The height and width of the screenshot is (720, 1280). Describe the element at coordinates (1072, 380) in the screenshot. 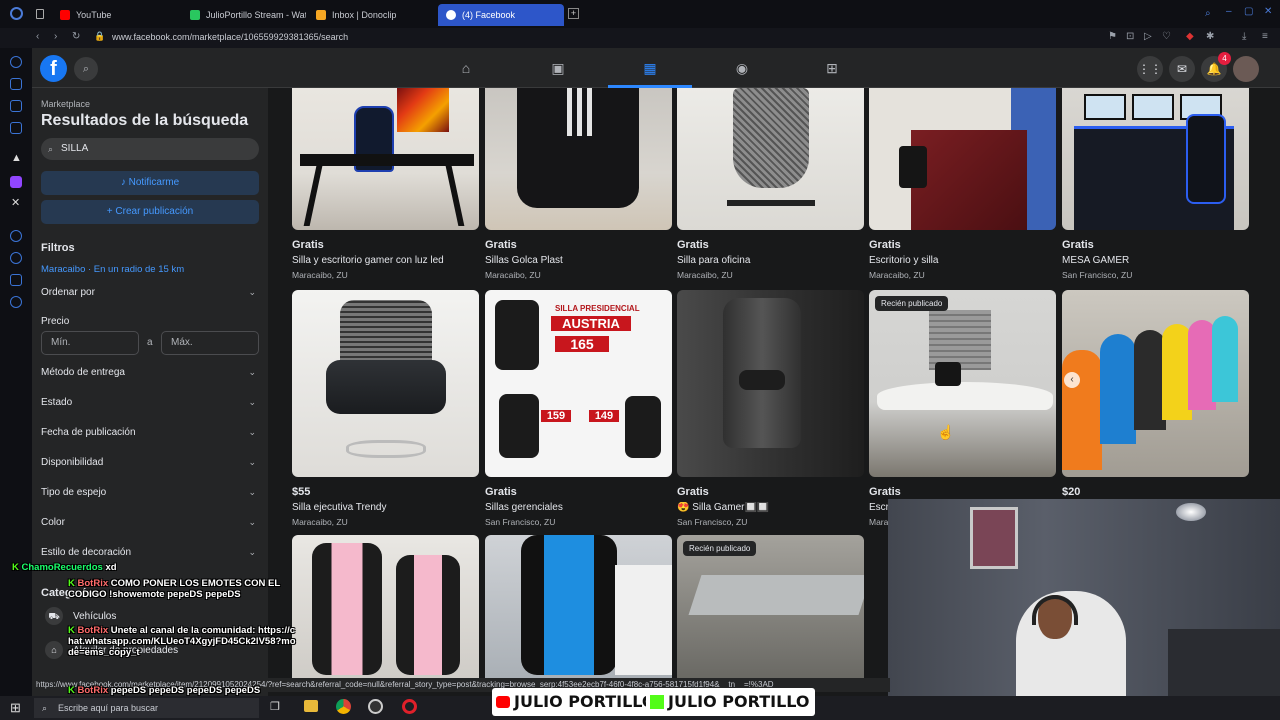

I see `carousel-prev-icon: ‹` at that location.